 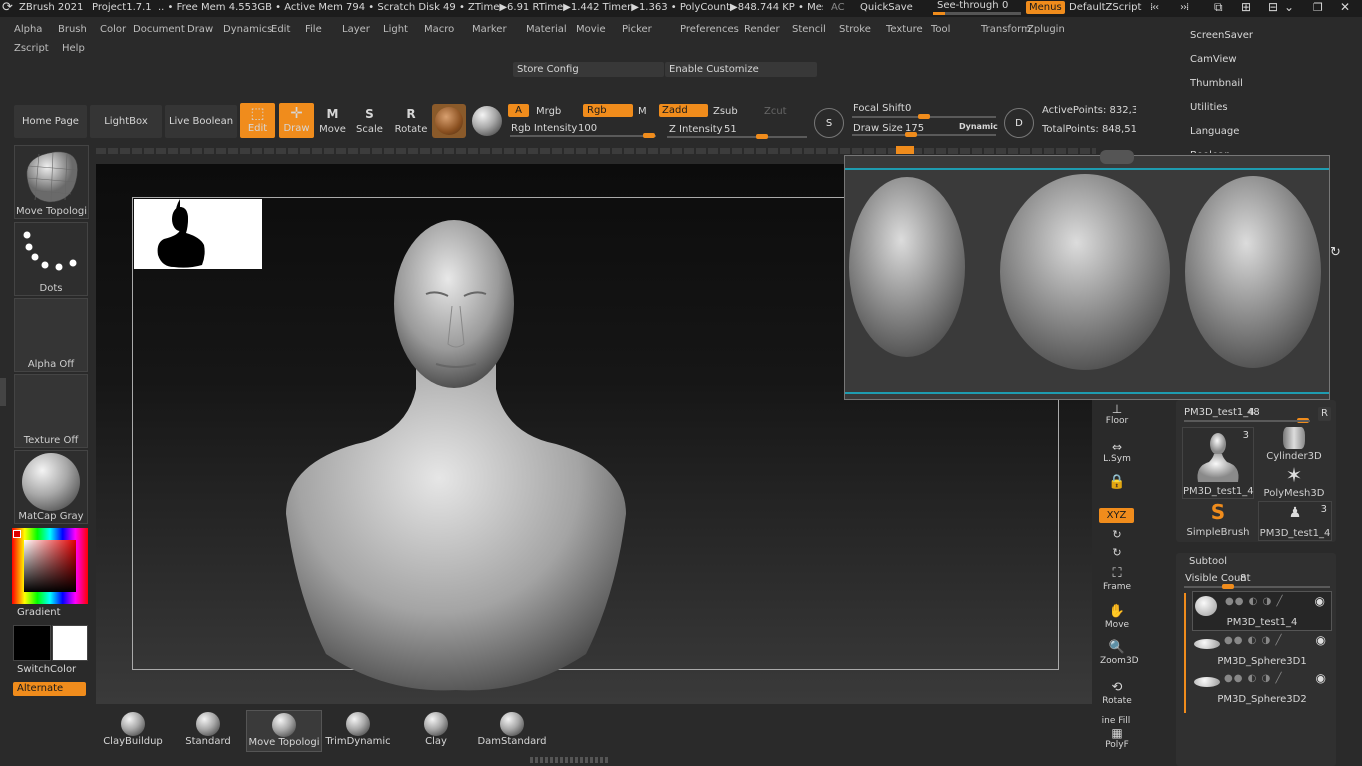 What do you see at coordinates (1019, 123) in the screenshot?
I see `symmetry-d-icon: D` at bounding box center [1019, 123].